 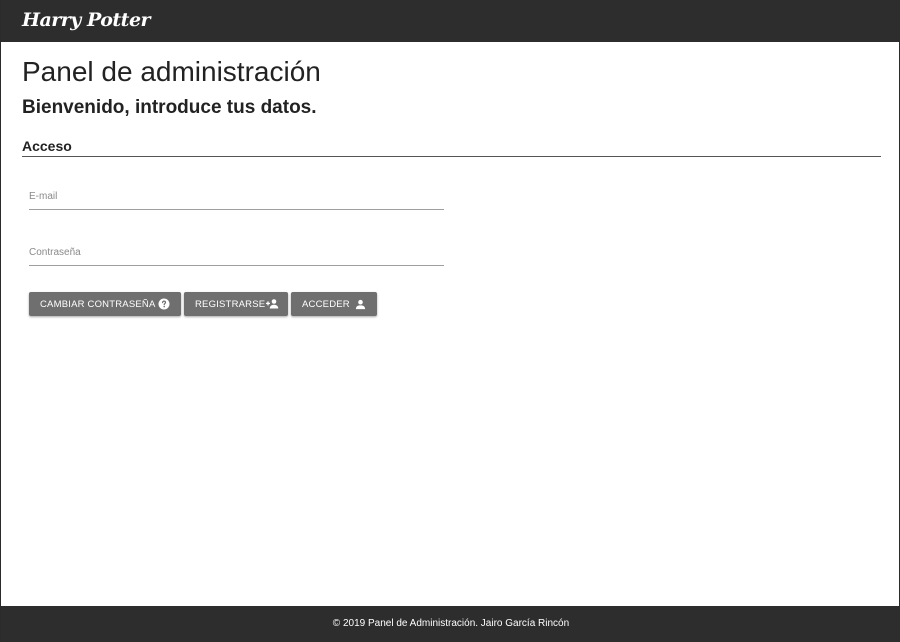 I want to click on page-subtitle: Bienvenido, introduce tus datos., so click(x=169, y=107).